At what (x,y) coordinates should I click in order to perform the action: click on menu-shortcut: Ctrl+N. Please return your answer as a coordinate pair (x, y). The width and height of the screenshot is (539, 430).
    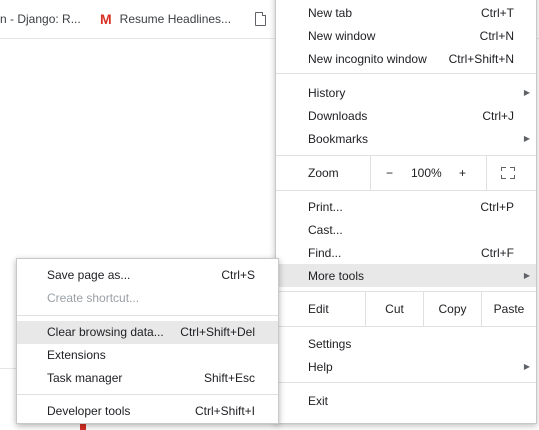
    Looking at the image, I should click on (496, 35).